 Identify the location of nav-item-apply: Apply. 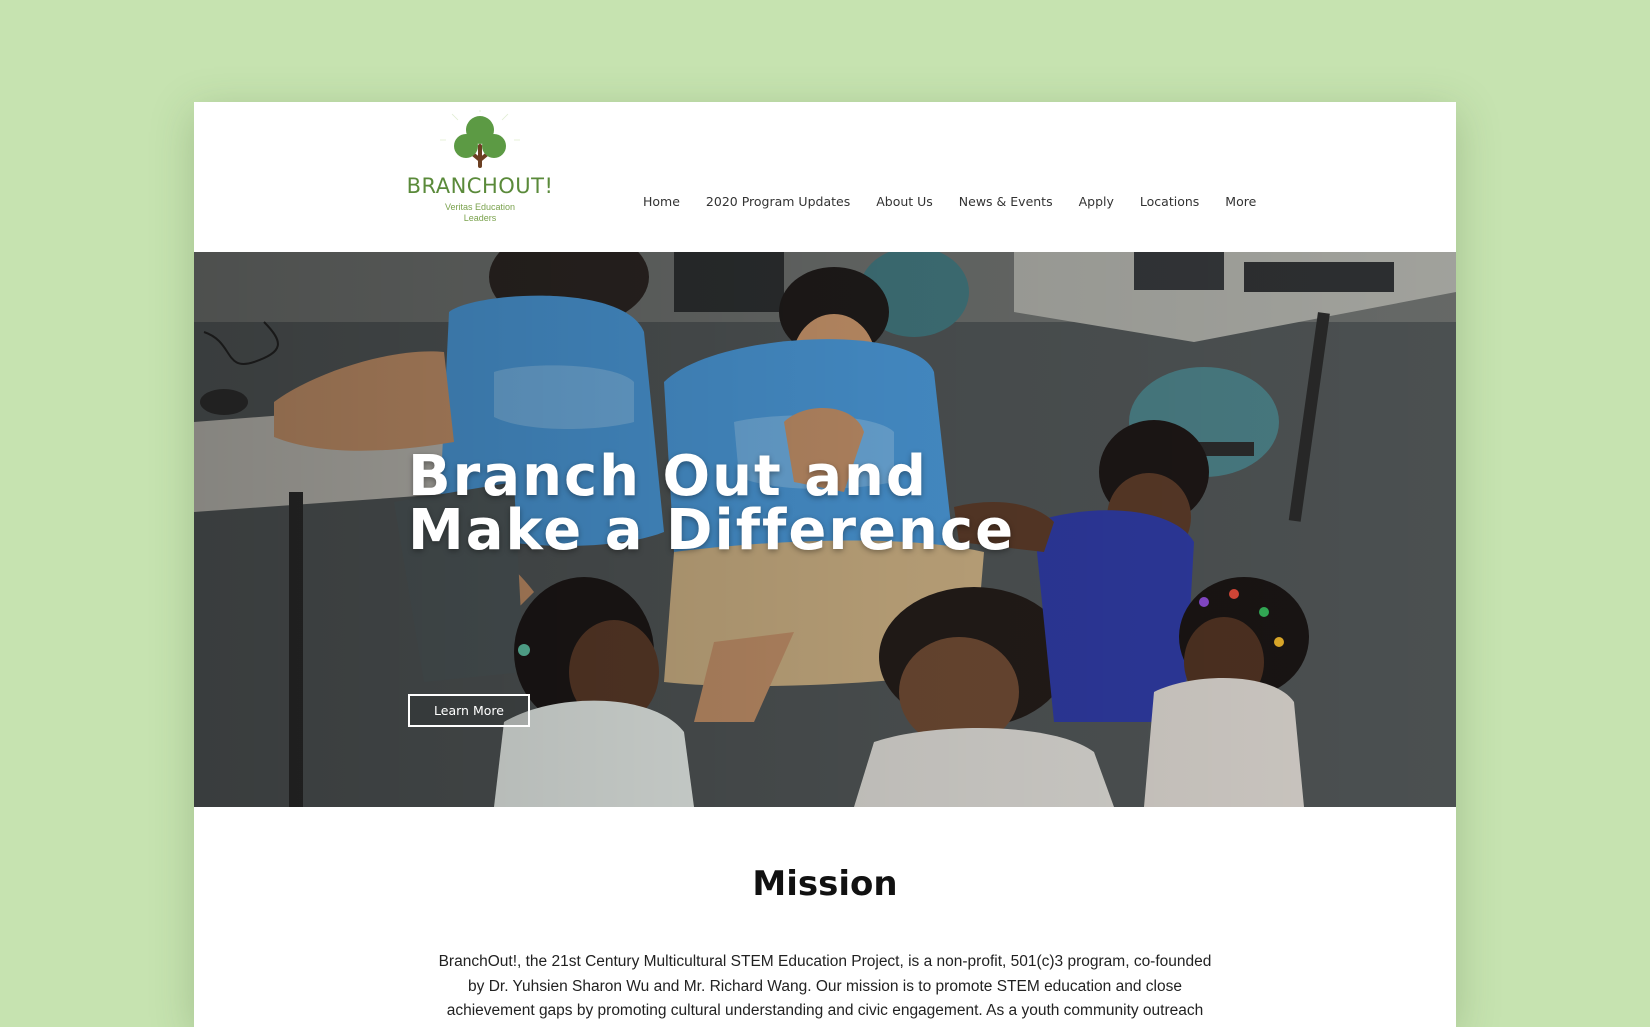
(1096, 201).